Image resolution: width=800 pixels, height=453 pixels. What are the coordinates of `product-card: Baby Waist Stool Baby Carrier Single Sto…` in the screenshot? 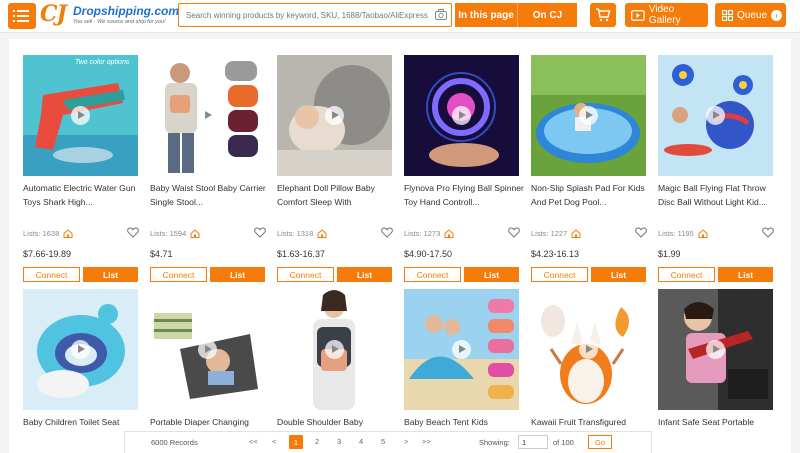 It's located at (208, 168).